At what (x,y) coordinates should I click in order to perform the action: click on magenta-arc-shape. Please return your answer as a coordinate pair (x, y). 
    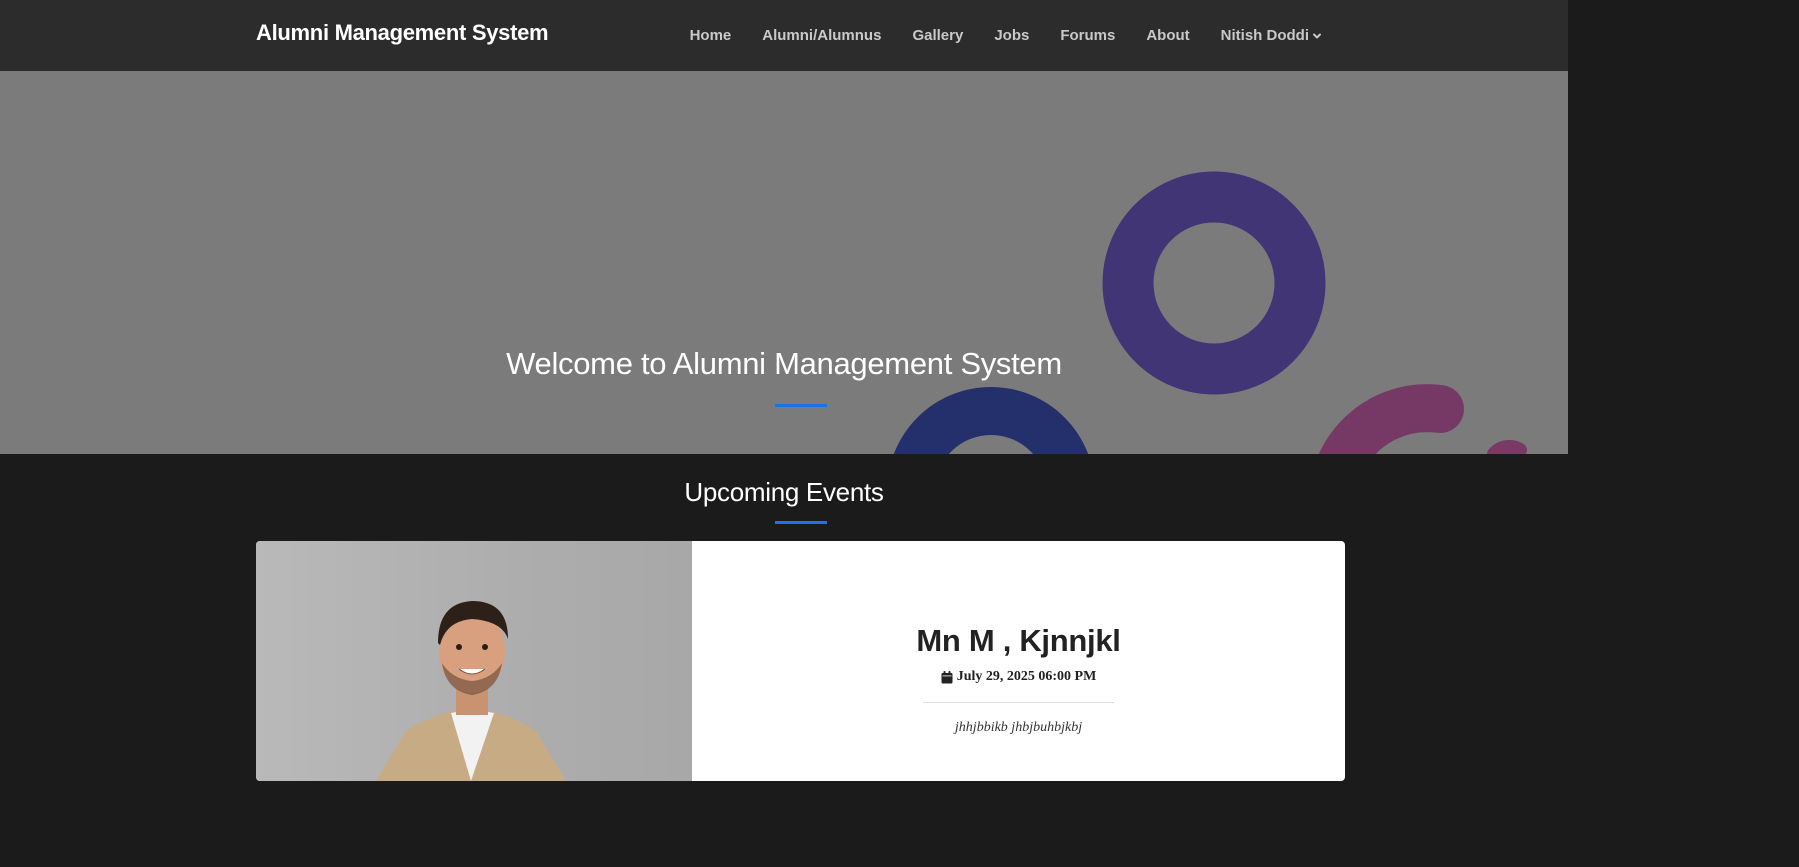
    Looking at the image, I should click on (1391, 419).